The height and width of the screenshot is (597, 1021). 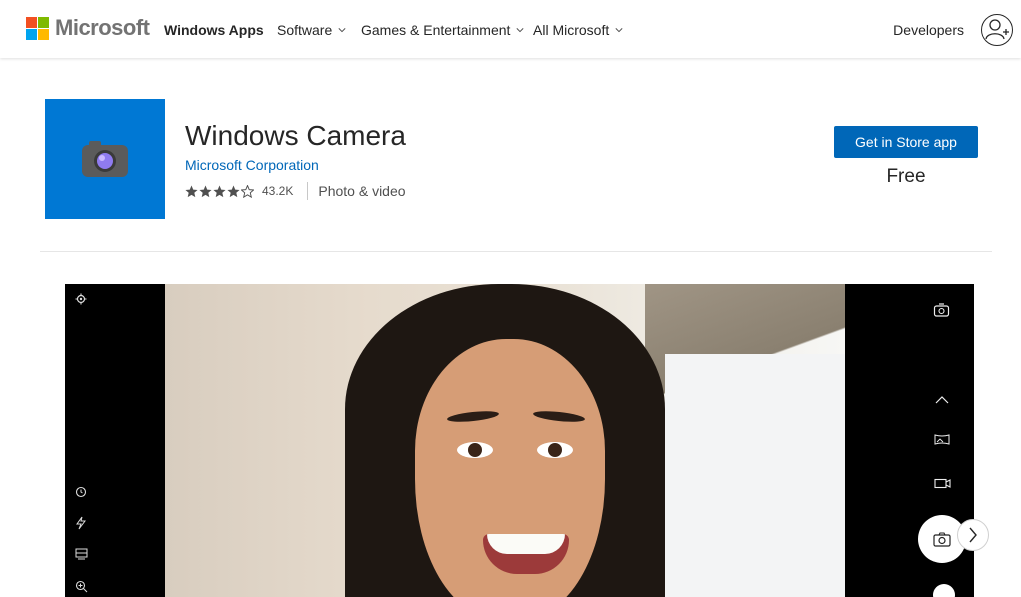 I want to click on nav-label: Software, so click(x=305, y=30).